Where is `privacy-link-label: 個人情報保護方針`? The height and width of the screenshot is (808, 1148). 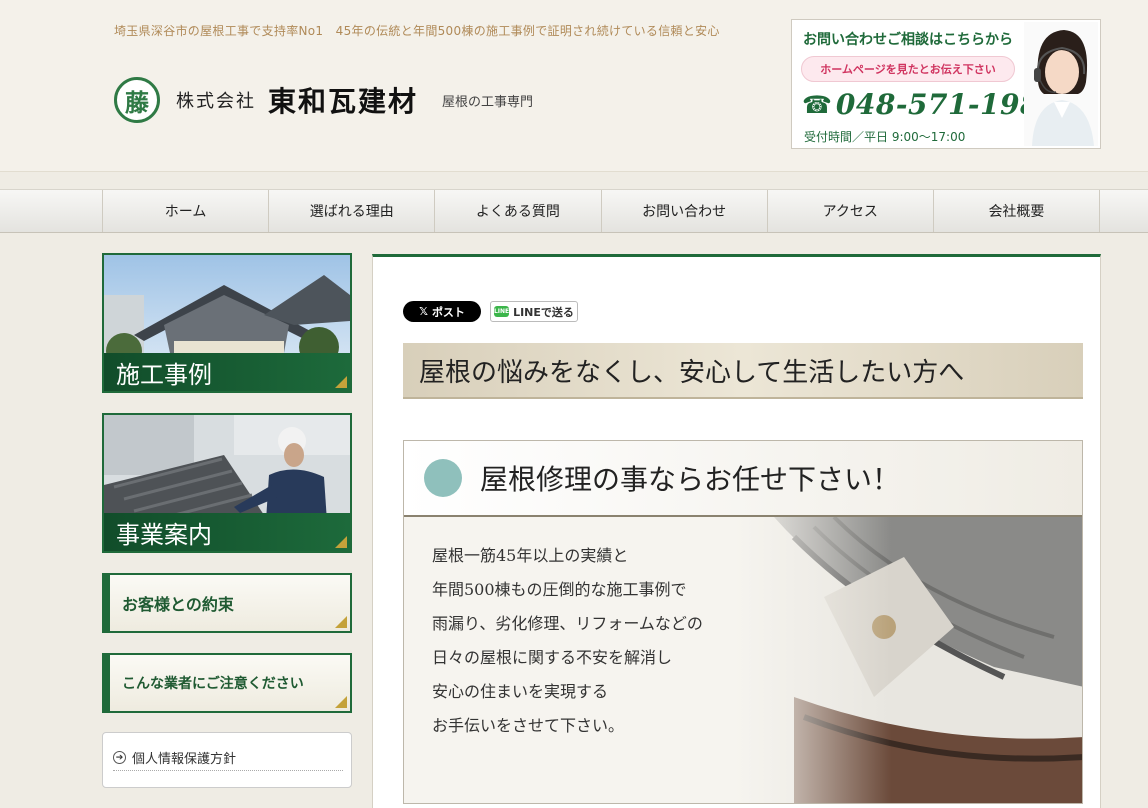 privacy-link-label: 個人情報保護方針 is located at coordinates (184, 759).